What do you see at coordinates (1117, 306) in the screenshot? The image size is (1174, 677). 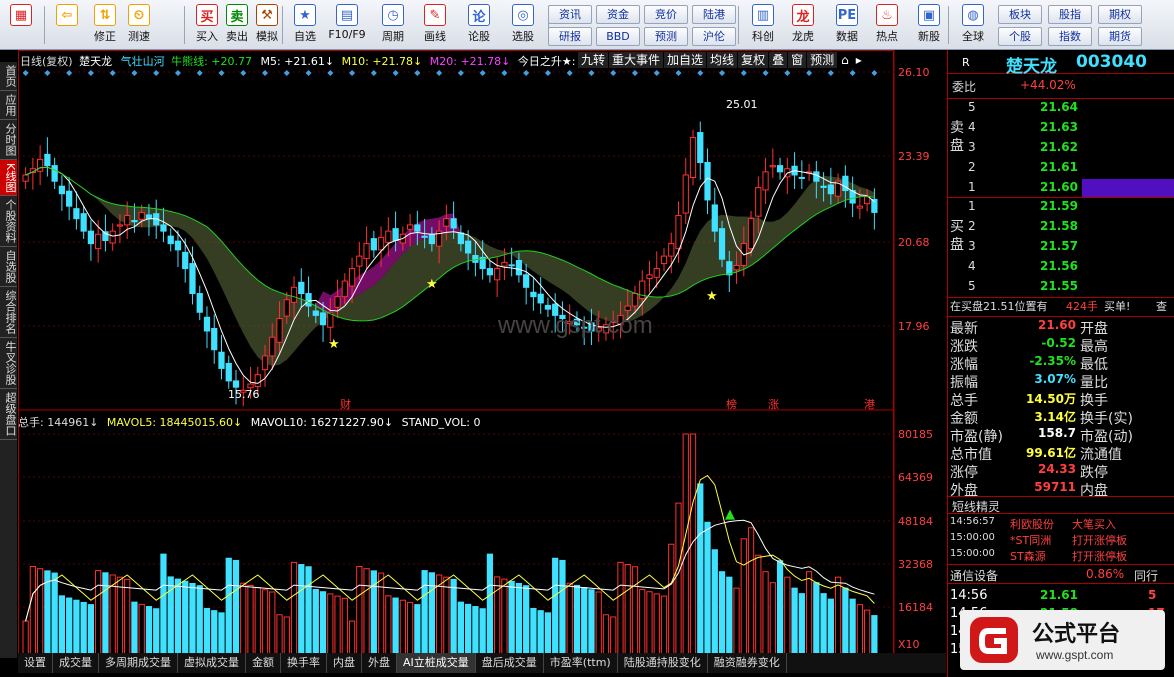 I see `order-type: 买单!` at bounding box center [1117, 306].